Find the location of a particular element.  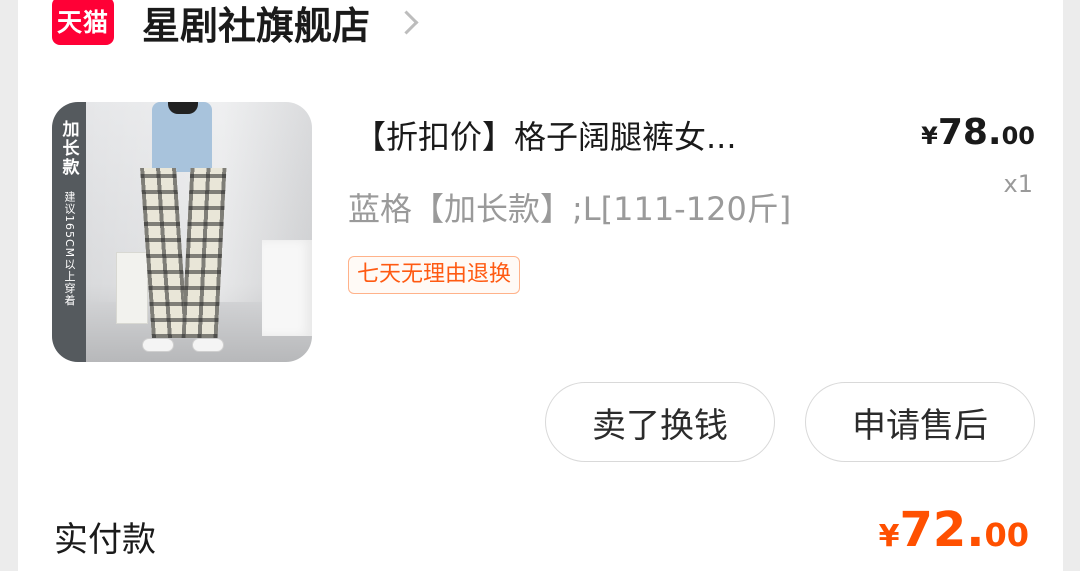

chevron-right-icon is located at coordinates (406, 22).